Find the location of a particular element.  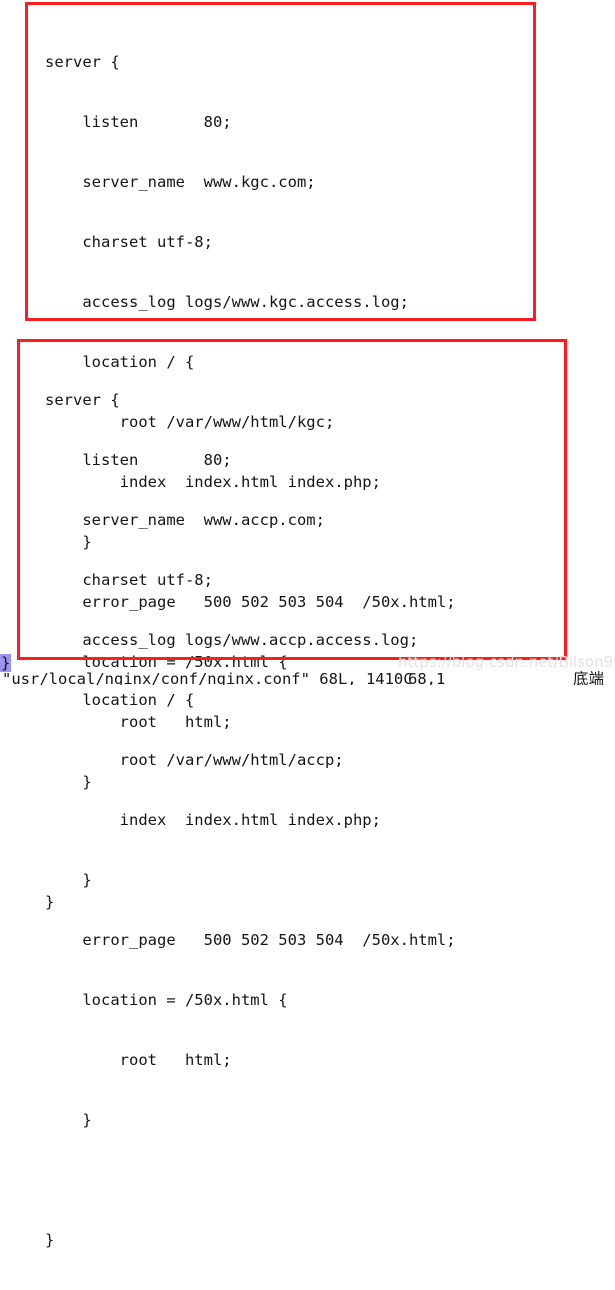

code-line: server_name www.kgc.com; is located at coordinates (180, 182).